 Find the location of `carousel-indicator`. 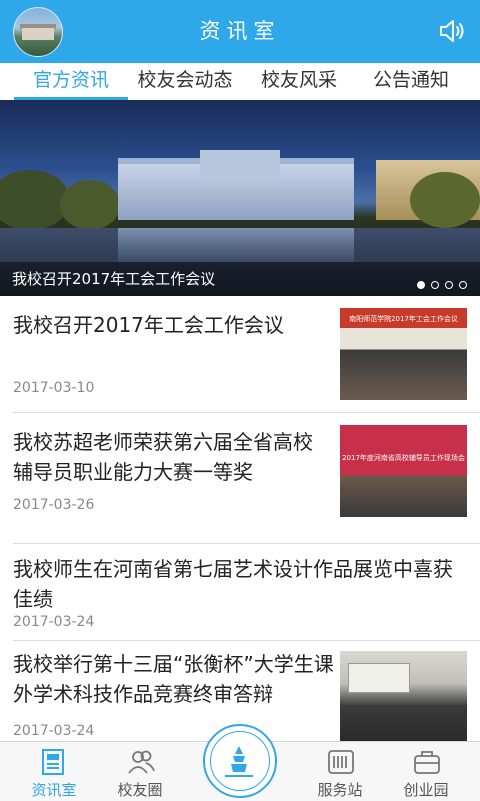

carousel-indicator is located at coordinates (439, 281).